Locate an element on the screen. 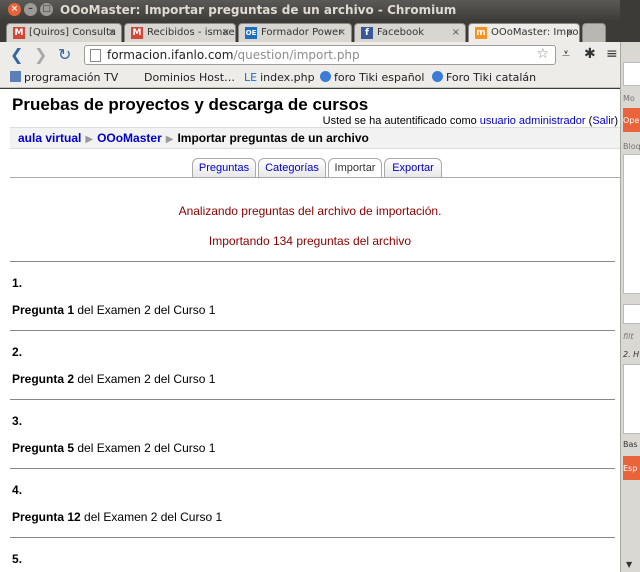  question-number: 5. is located at coordinates (17, 559).